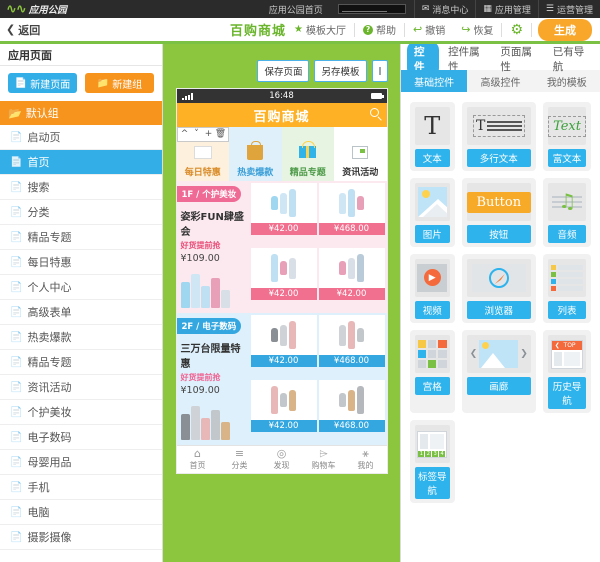  I want to click on category-item: 精品专题, so click(307, 154).